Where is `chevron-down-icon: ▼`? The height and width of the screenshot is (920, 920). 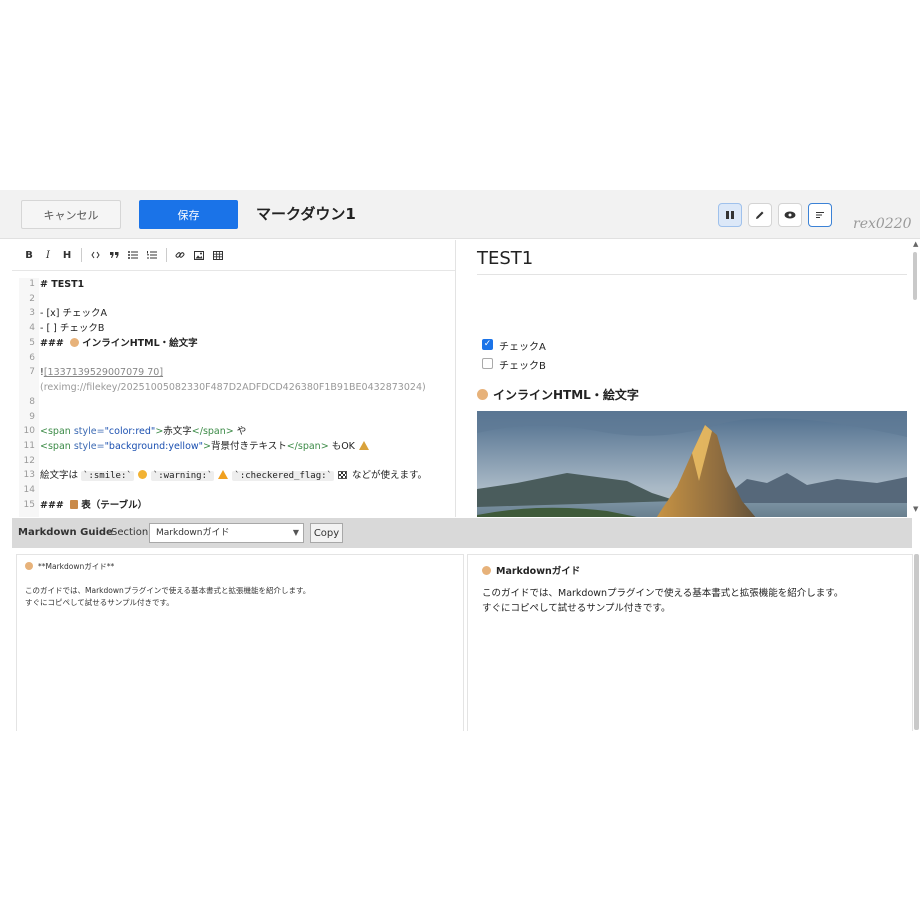 chevron-down-icon: ▼ is located at coordinates (295, 532).